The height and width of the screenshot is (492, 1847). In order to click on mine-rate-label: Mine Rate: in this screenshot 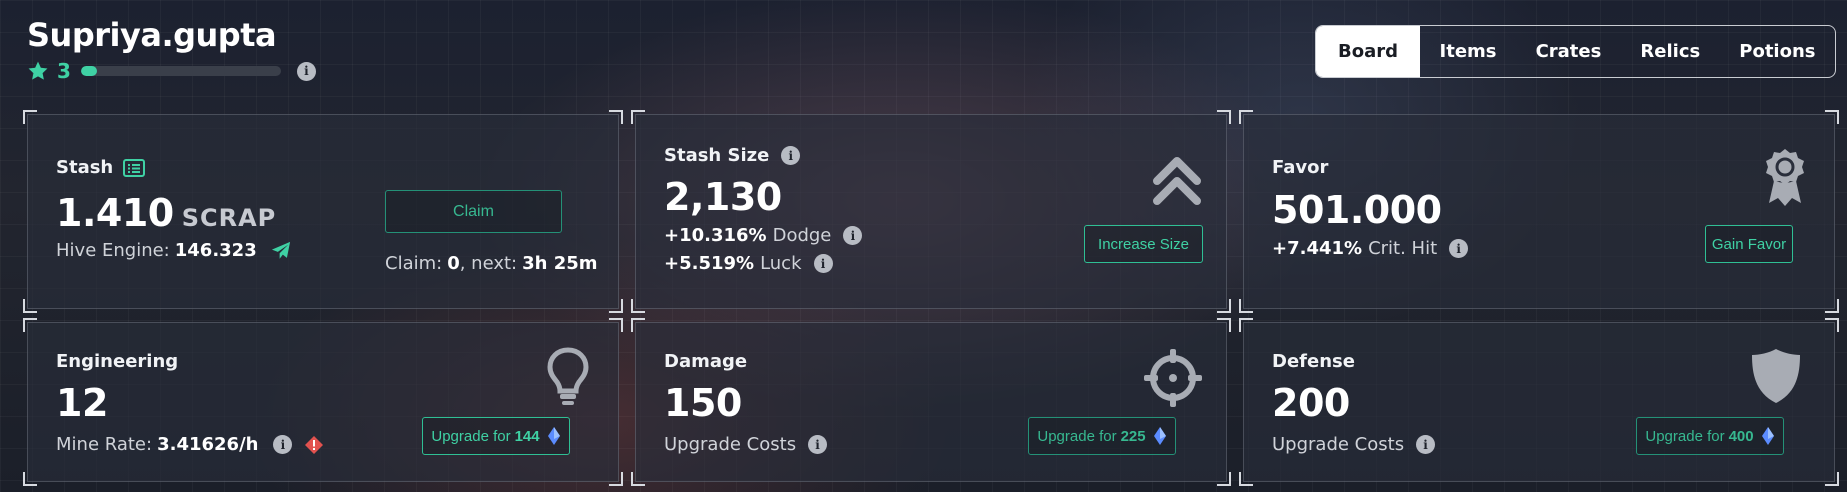, I will do `click(104, 444)`.